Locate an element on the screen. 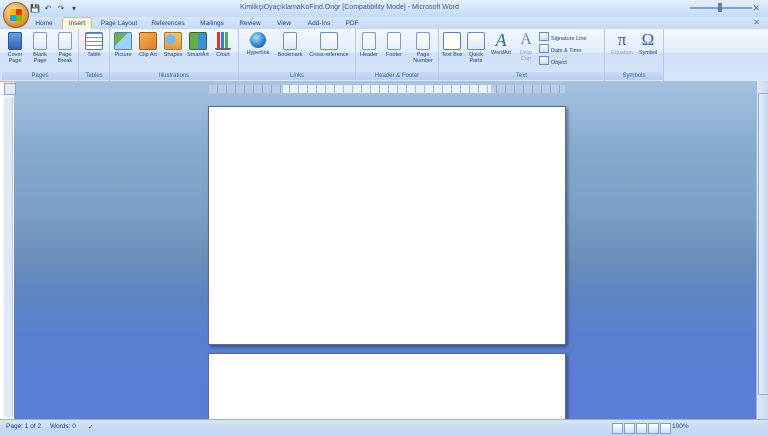 The image size is (768, 436). tab-review: Review is located at coordinates (250, 23).